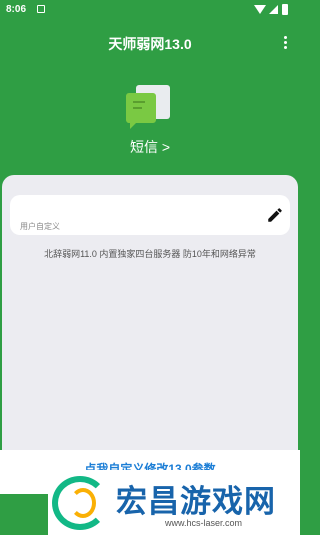 Image resolution: width=320 pixels, height=535 pixels. What do you see at coordinates (24, 514) in the screenshot?
I see `watermark-green-block` at bounding box center [24, 514].